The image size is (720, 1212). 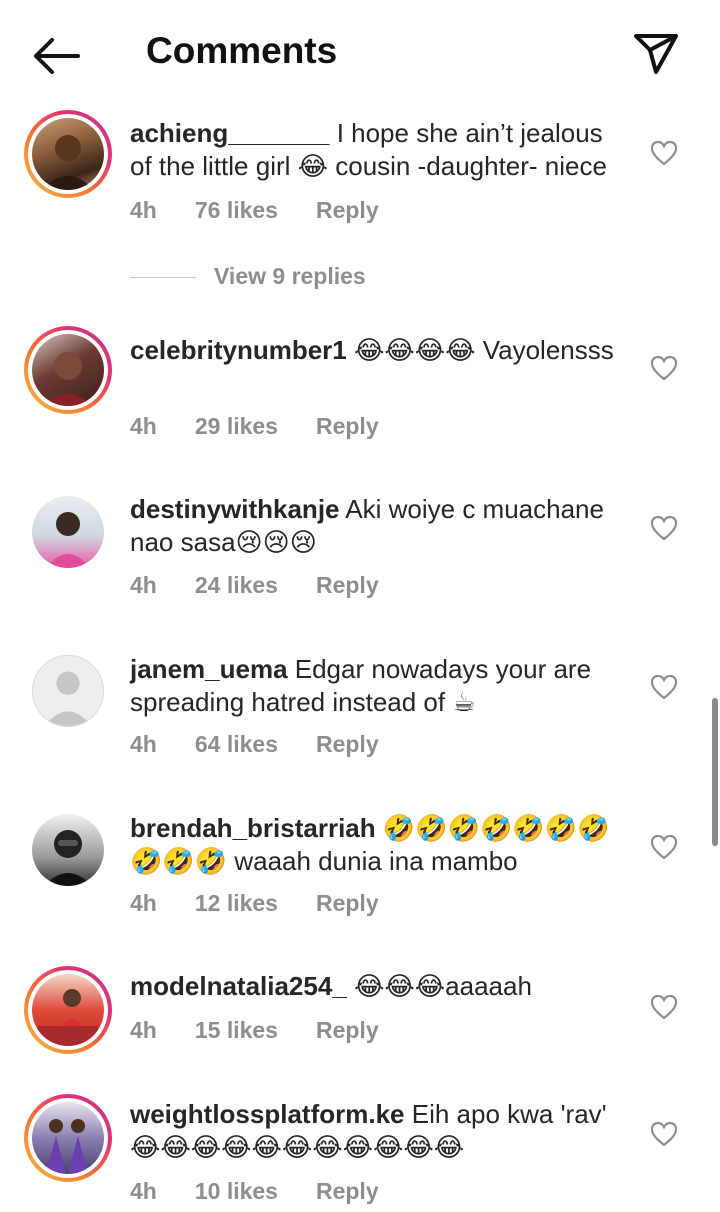 I want to click on replies-divider, so click(x=163, y=277).